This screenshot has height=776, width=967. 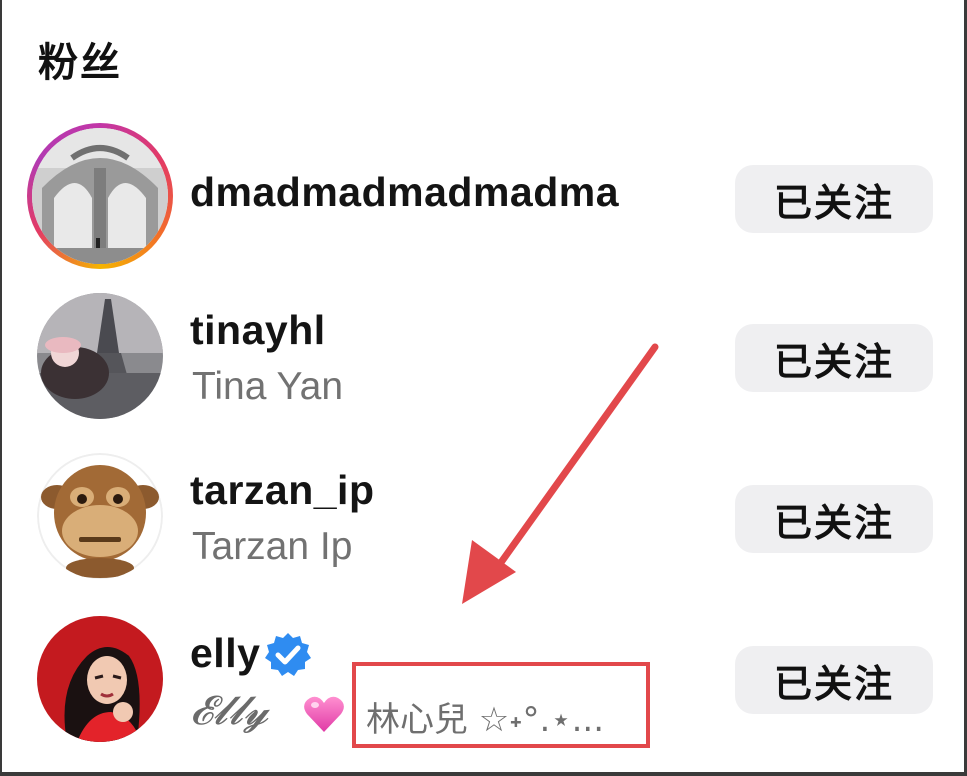 What do you see at coordinates (100, 679) in the screenshot?
I see `avatar-red-portrait-photo` at bounding box center [100, 679].